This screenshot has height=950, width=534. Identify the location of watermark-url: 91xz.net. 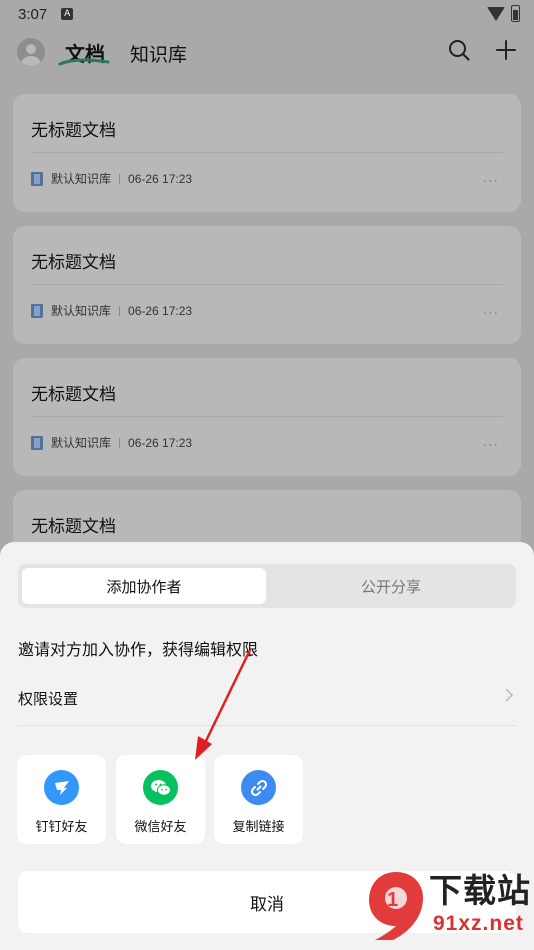
(478, 923).